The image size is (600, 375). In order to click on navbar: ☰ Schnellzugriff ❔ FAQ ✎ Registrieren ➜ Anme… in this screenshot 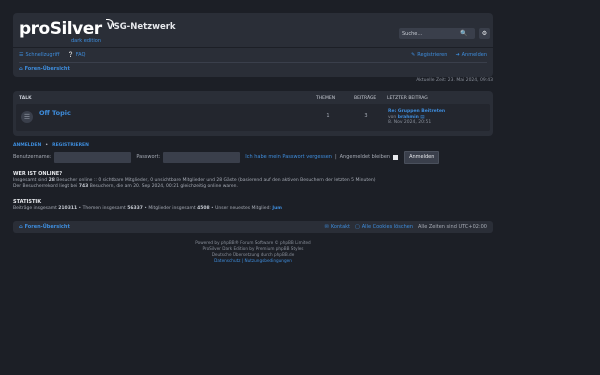, I will do `click(253, 62)`.